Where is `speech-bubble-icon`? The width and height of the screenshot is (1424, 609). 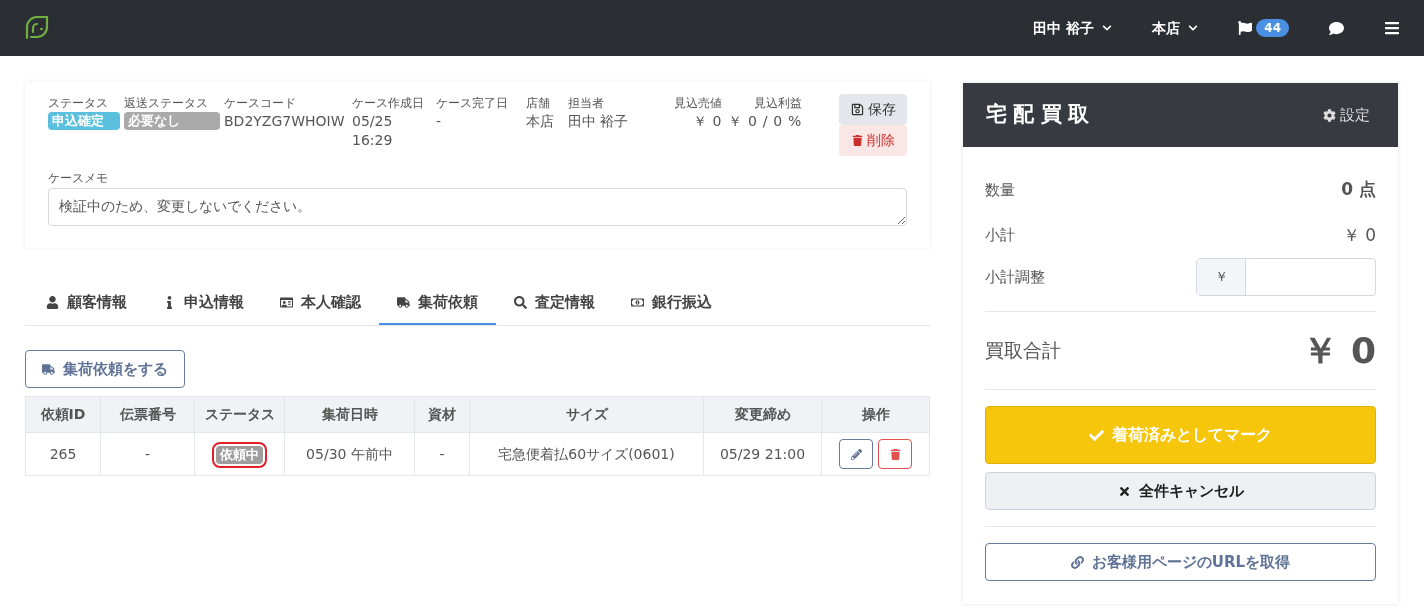 speech-bubble-icon is located at coordinates (1336, 28).